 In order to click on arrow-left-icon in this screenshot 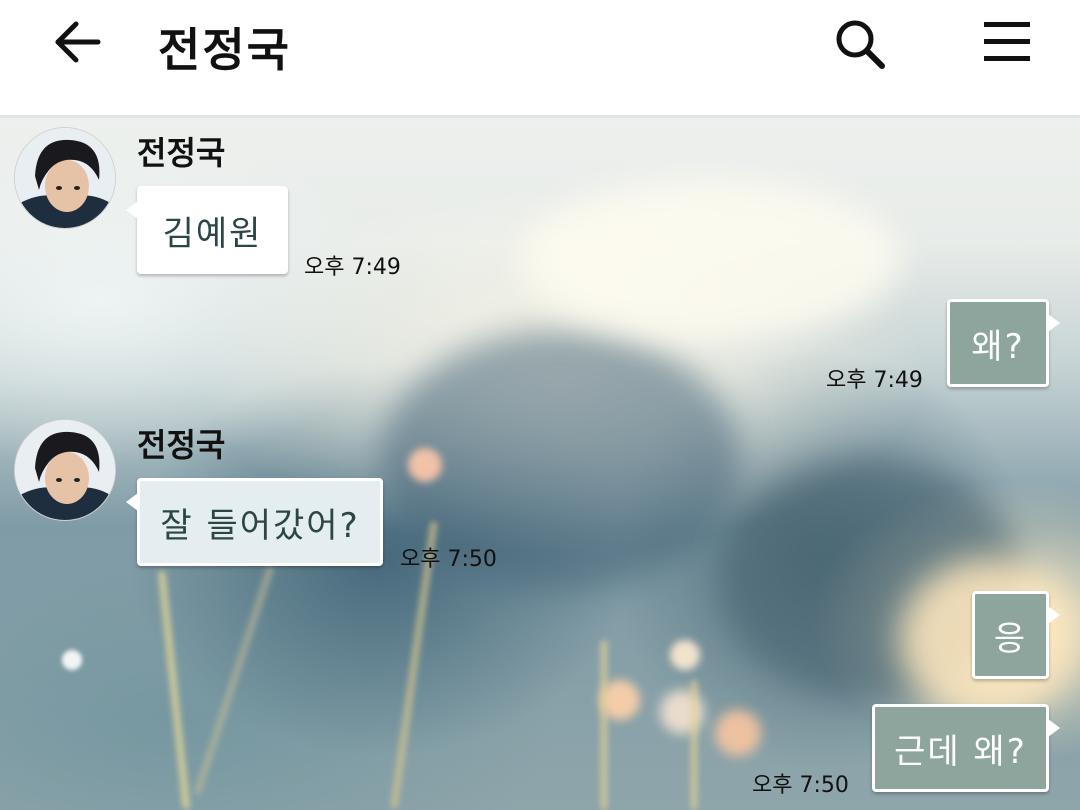, I will do `click(78, 42)`.